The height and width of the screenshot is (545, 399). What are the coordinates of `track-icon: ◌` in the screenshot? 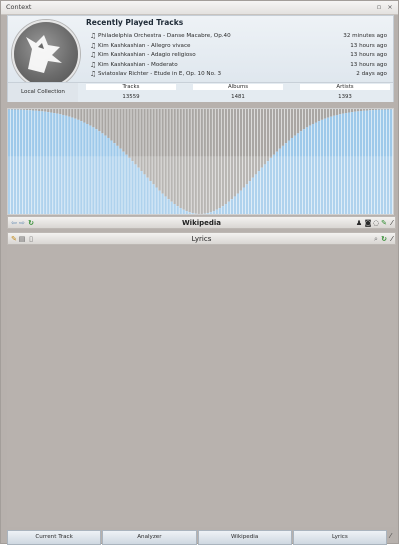 It's located at (376, 223).